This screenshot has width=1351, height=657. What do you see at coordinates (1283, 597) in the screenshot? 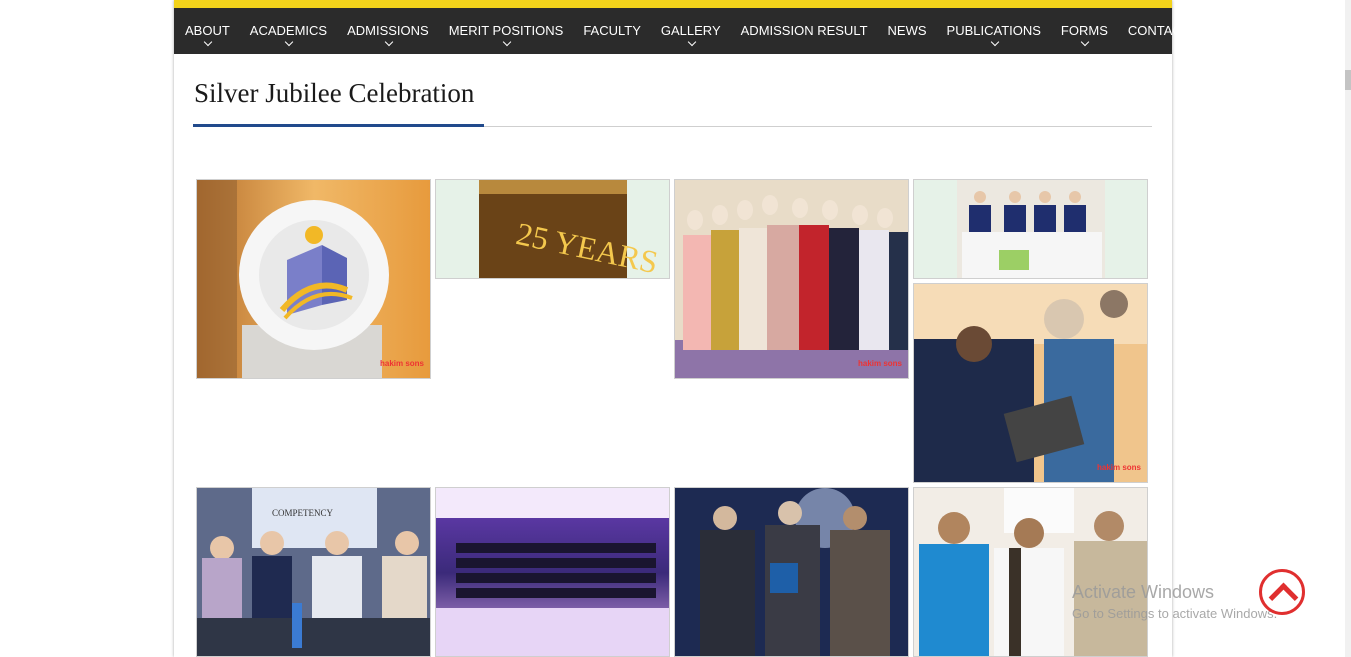
I see `chevron-up-icon` at bounding box center [1283, 597].